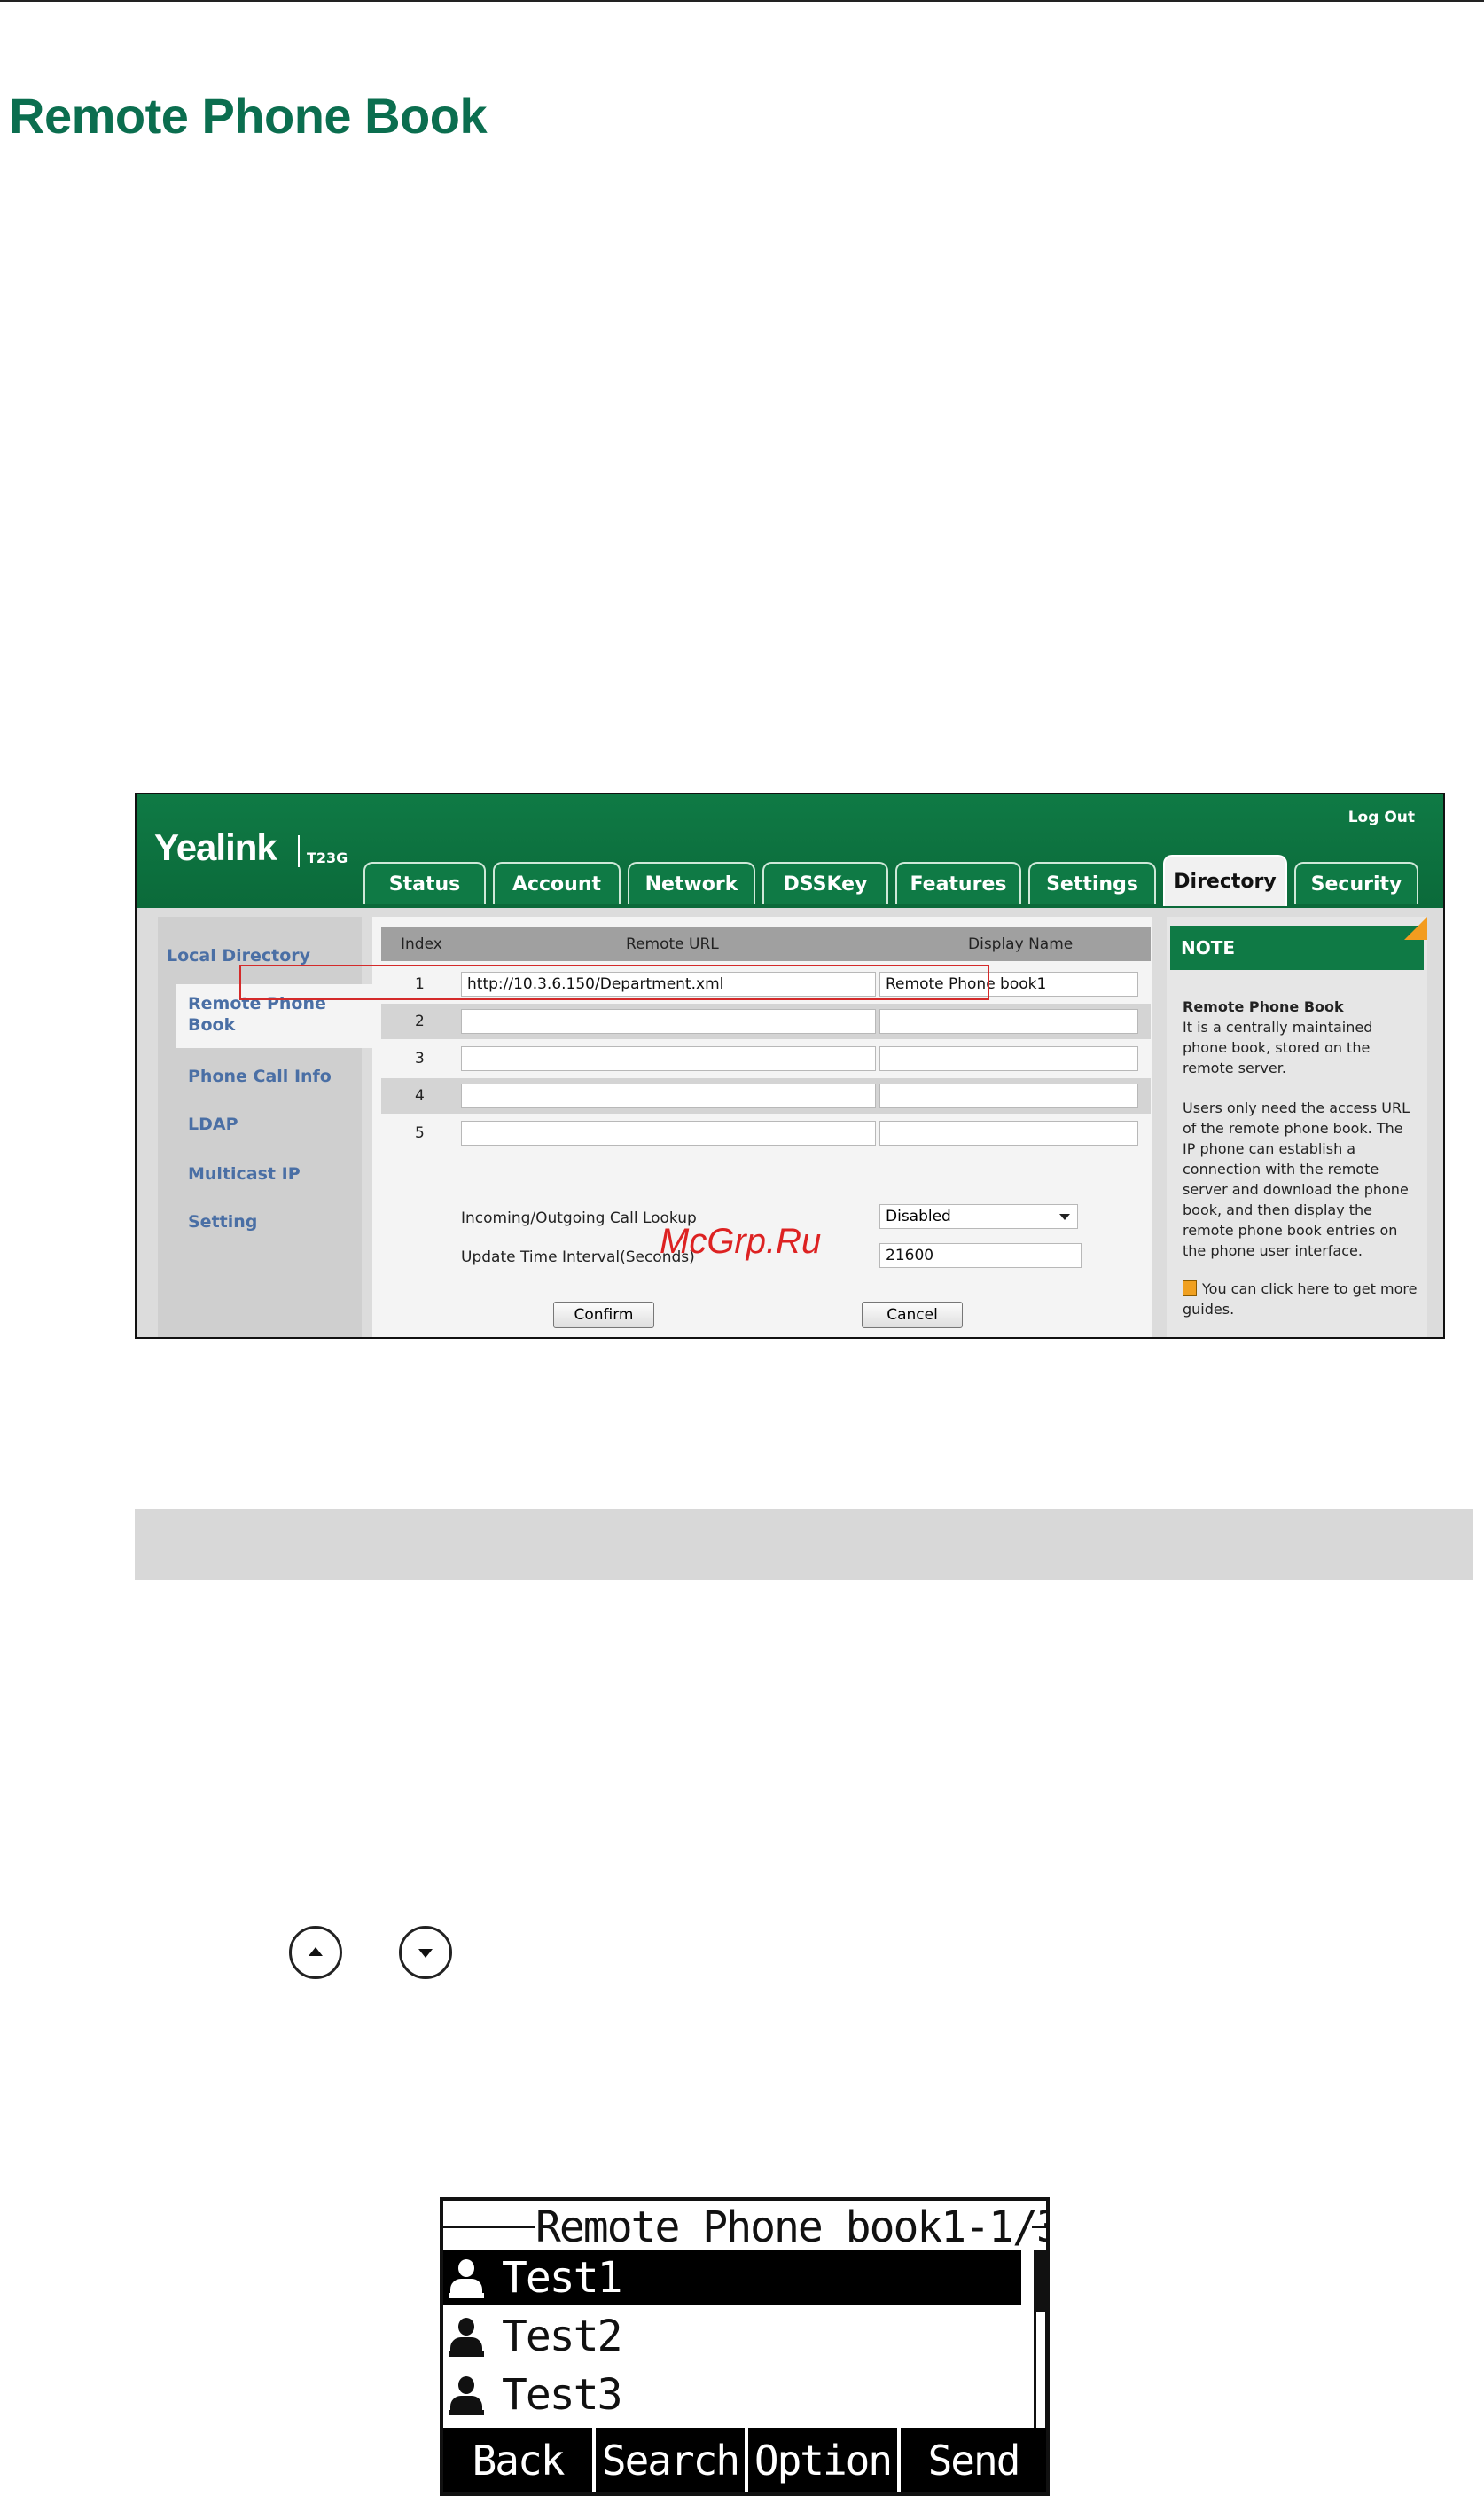 The height and width of the screenshot is (2496, 1484). I want to click on logout-link: Log Out, so click(1381, 817).